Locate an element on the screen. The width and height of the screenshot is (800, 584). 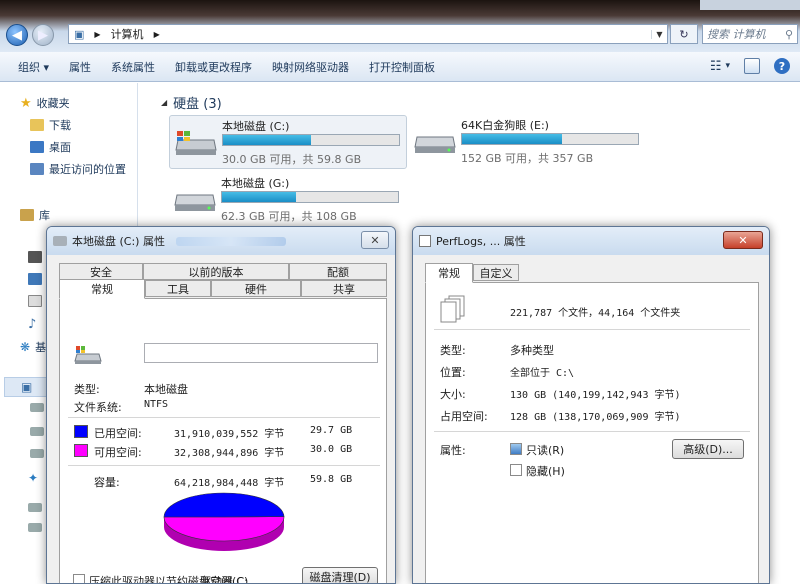
multiple-files-icon is located at coordinates (452, 309).